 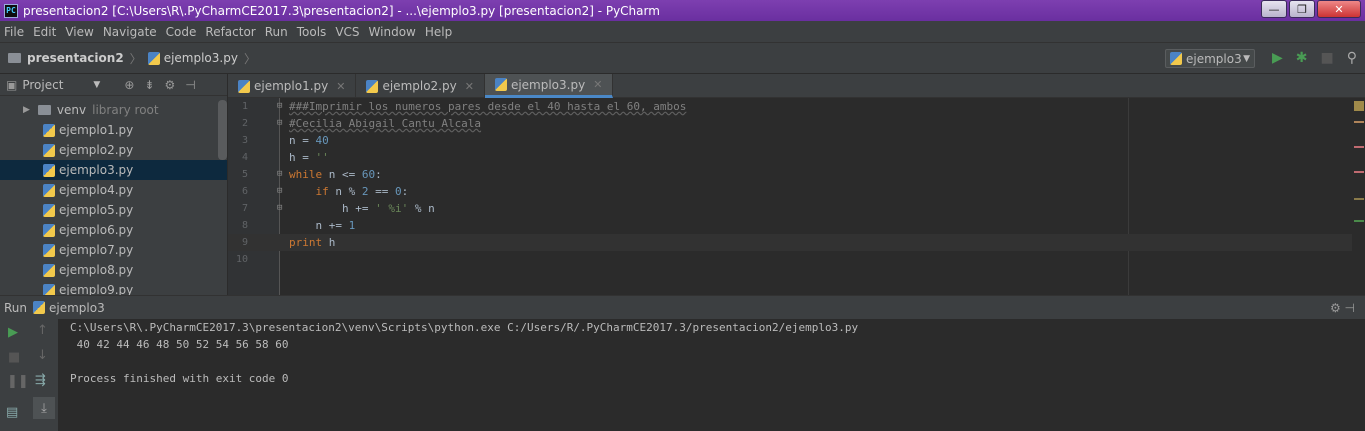 What do you see at coordinates (392, 208) in the screenshot?
I see `code-string: ' %i'` at bounding box center [392, 208].